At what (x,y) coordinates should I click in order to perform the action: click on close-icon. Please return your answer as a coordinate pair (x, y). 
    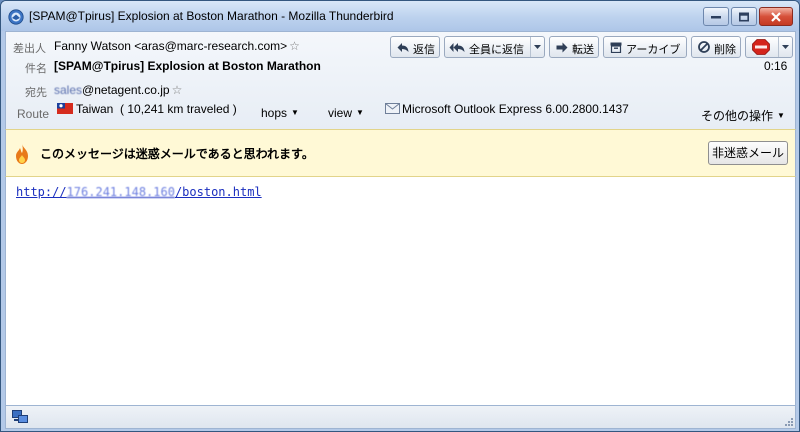
    Looking at the image, I should click on (776, 16).